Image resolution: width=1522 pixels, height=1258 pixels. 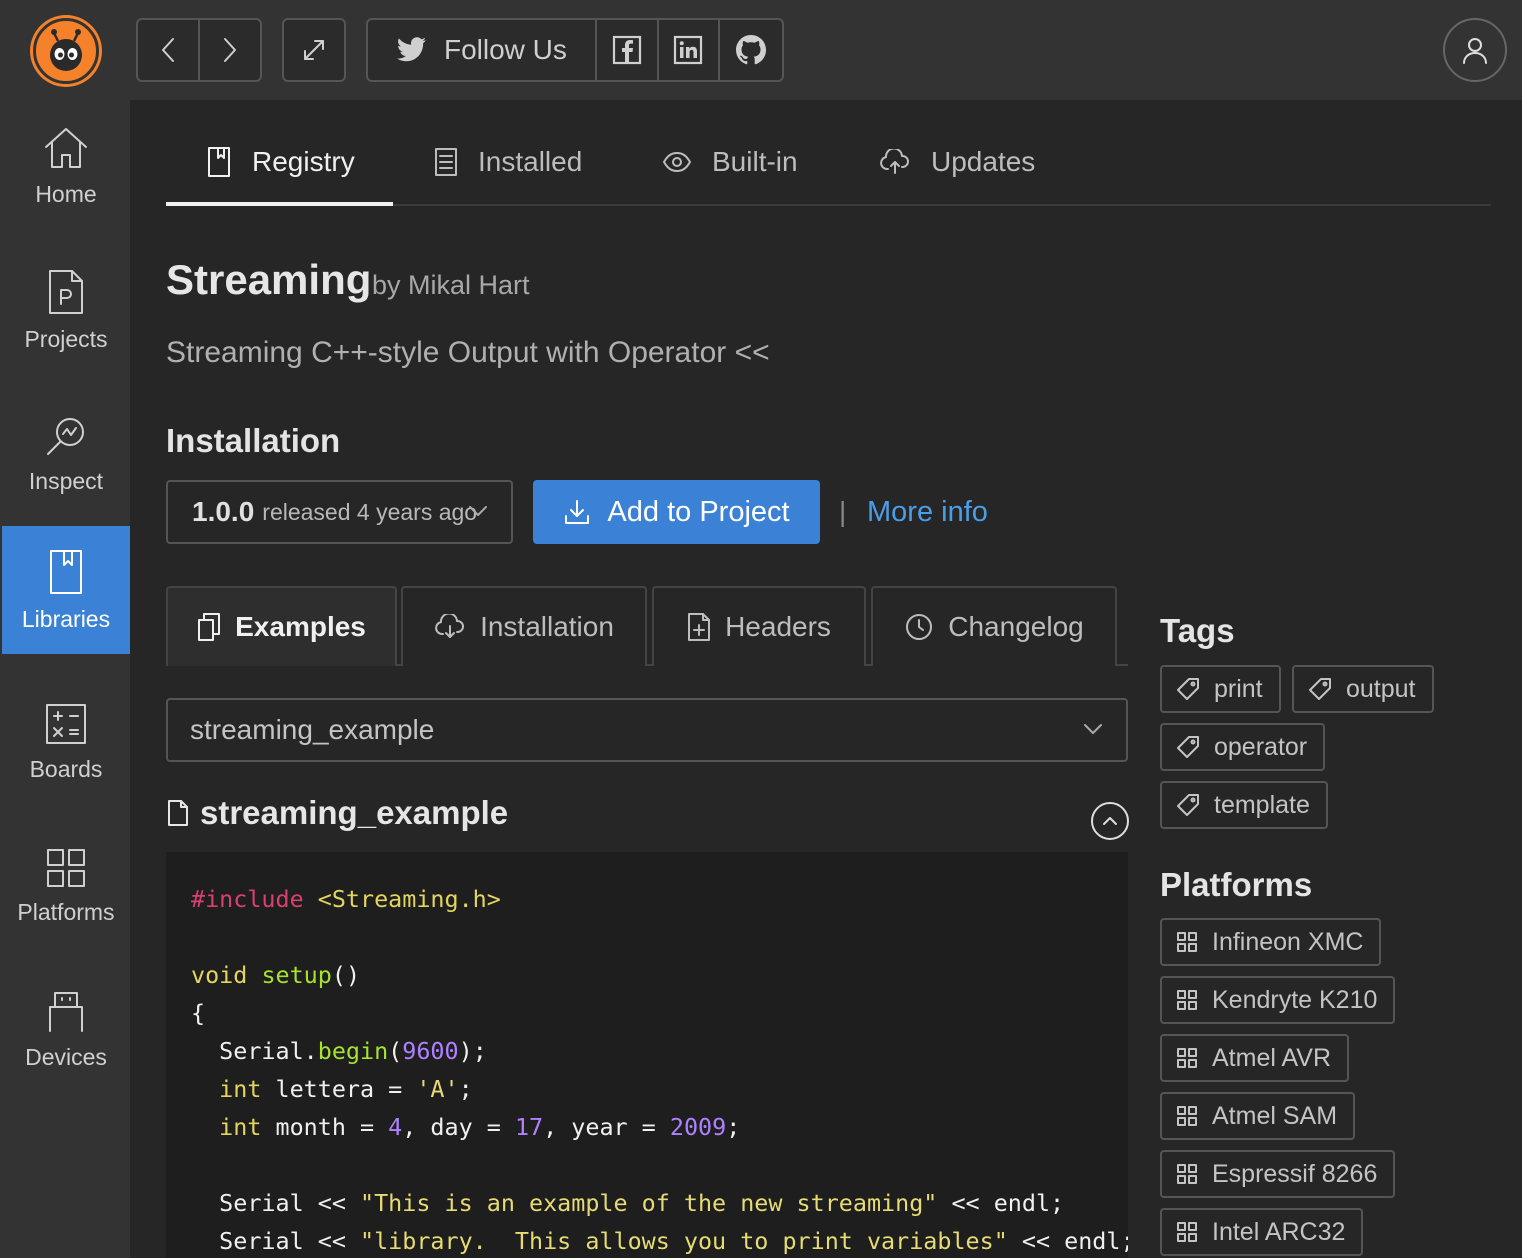 I want to click on tab-built-in: Built-in, so click(x=730, y=162).